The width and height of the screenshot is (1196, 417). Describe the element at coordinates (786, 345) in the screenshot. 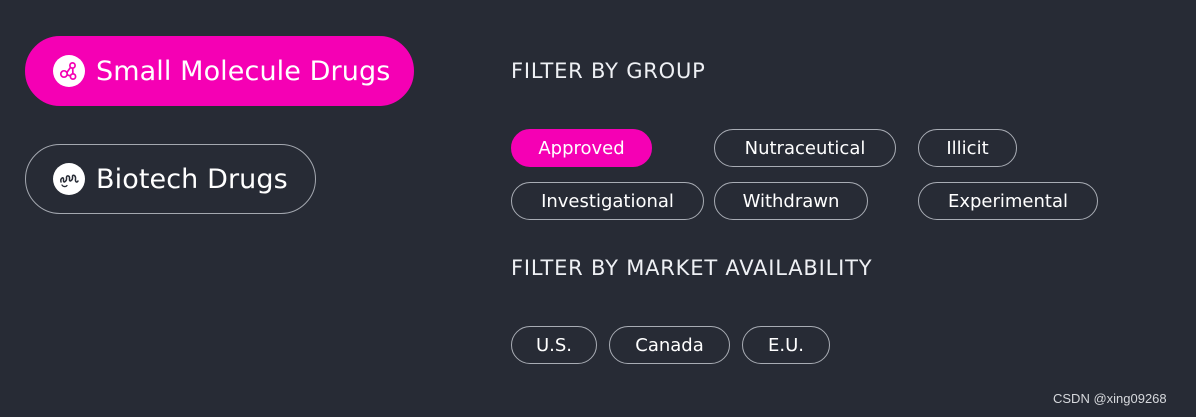

I see `filter-eu-button: E.U.` at that location.